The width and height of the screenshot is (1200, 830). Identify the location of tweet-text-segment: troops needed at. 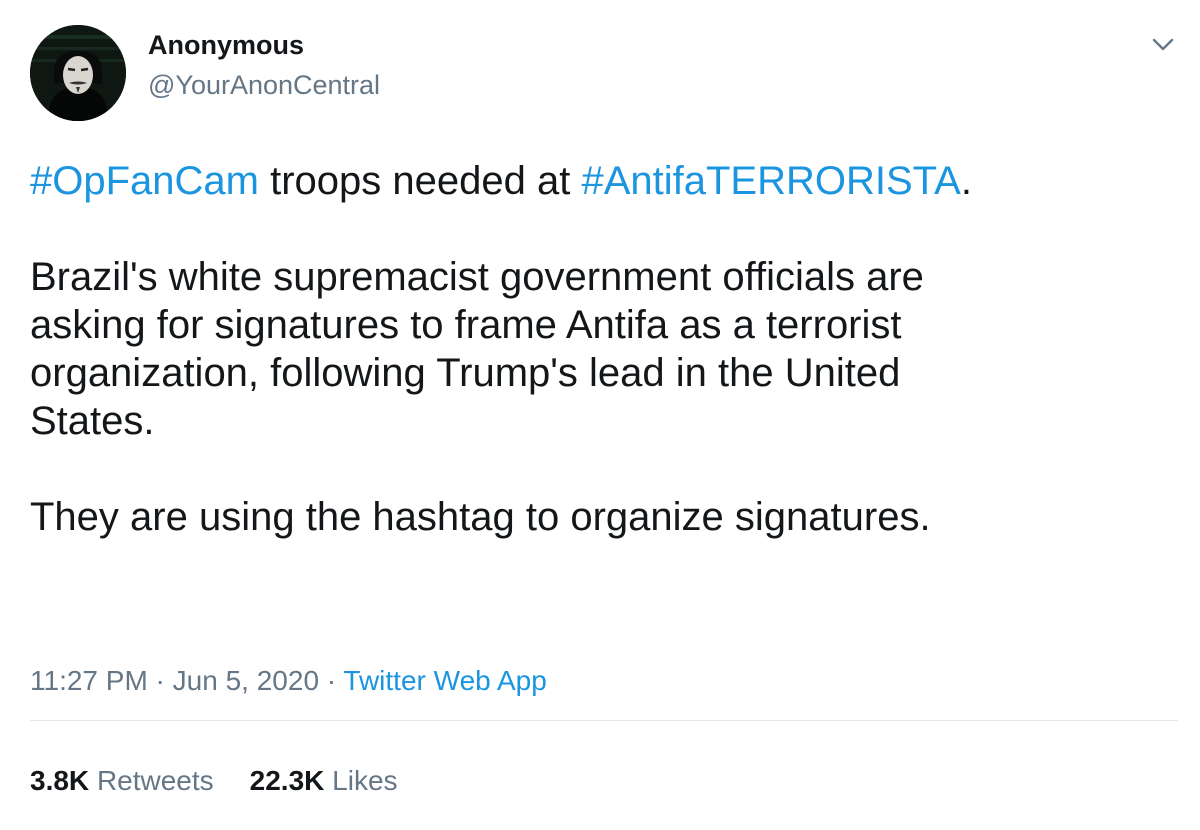
(420, 181).